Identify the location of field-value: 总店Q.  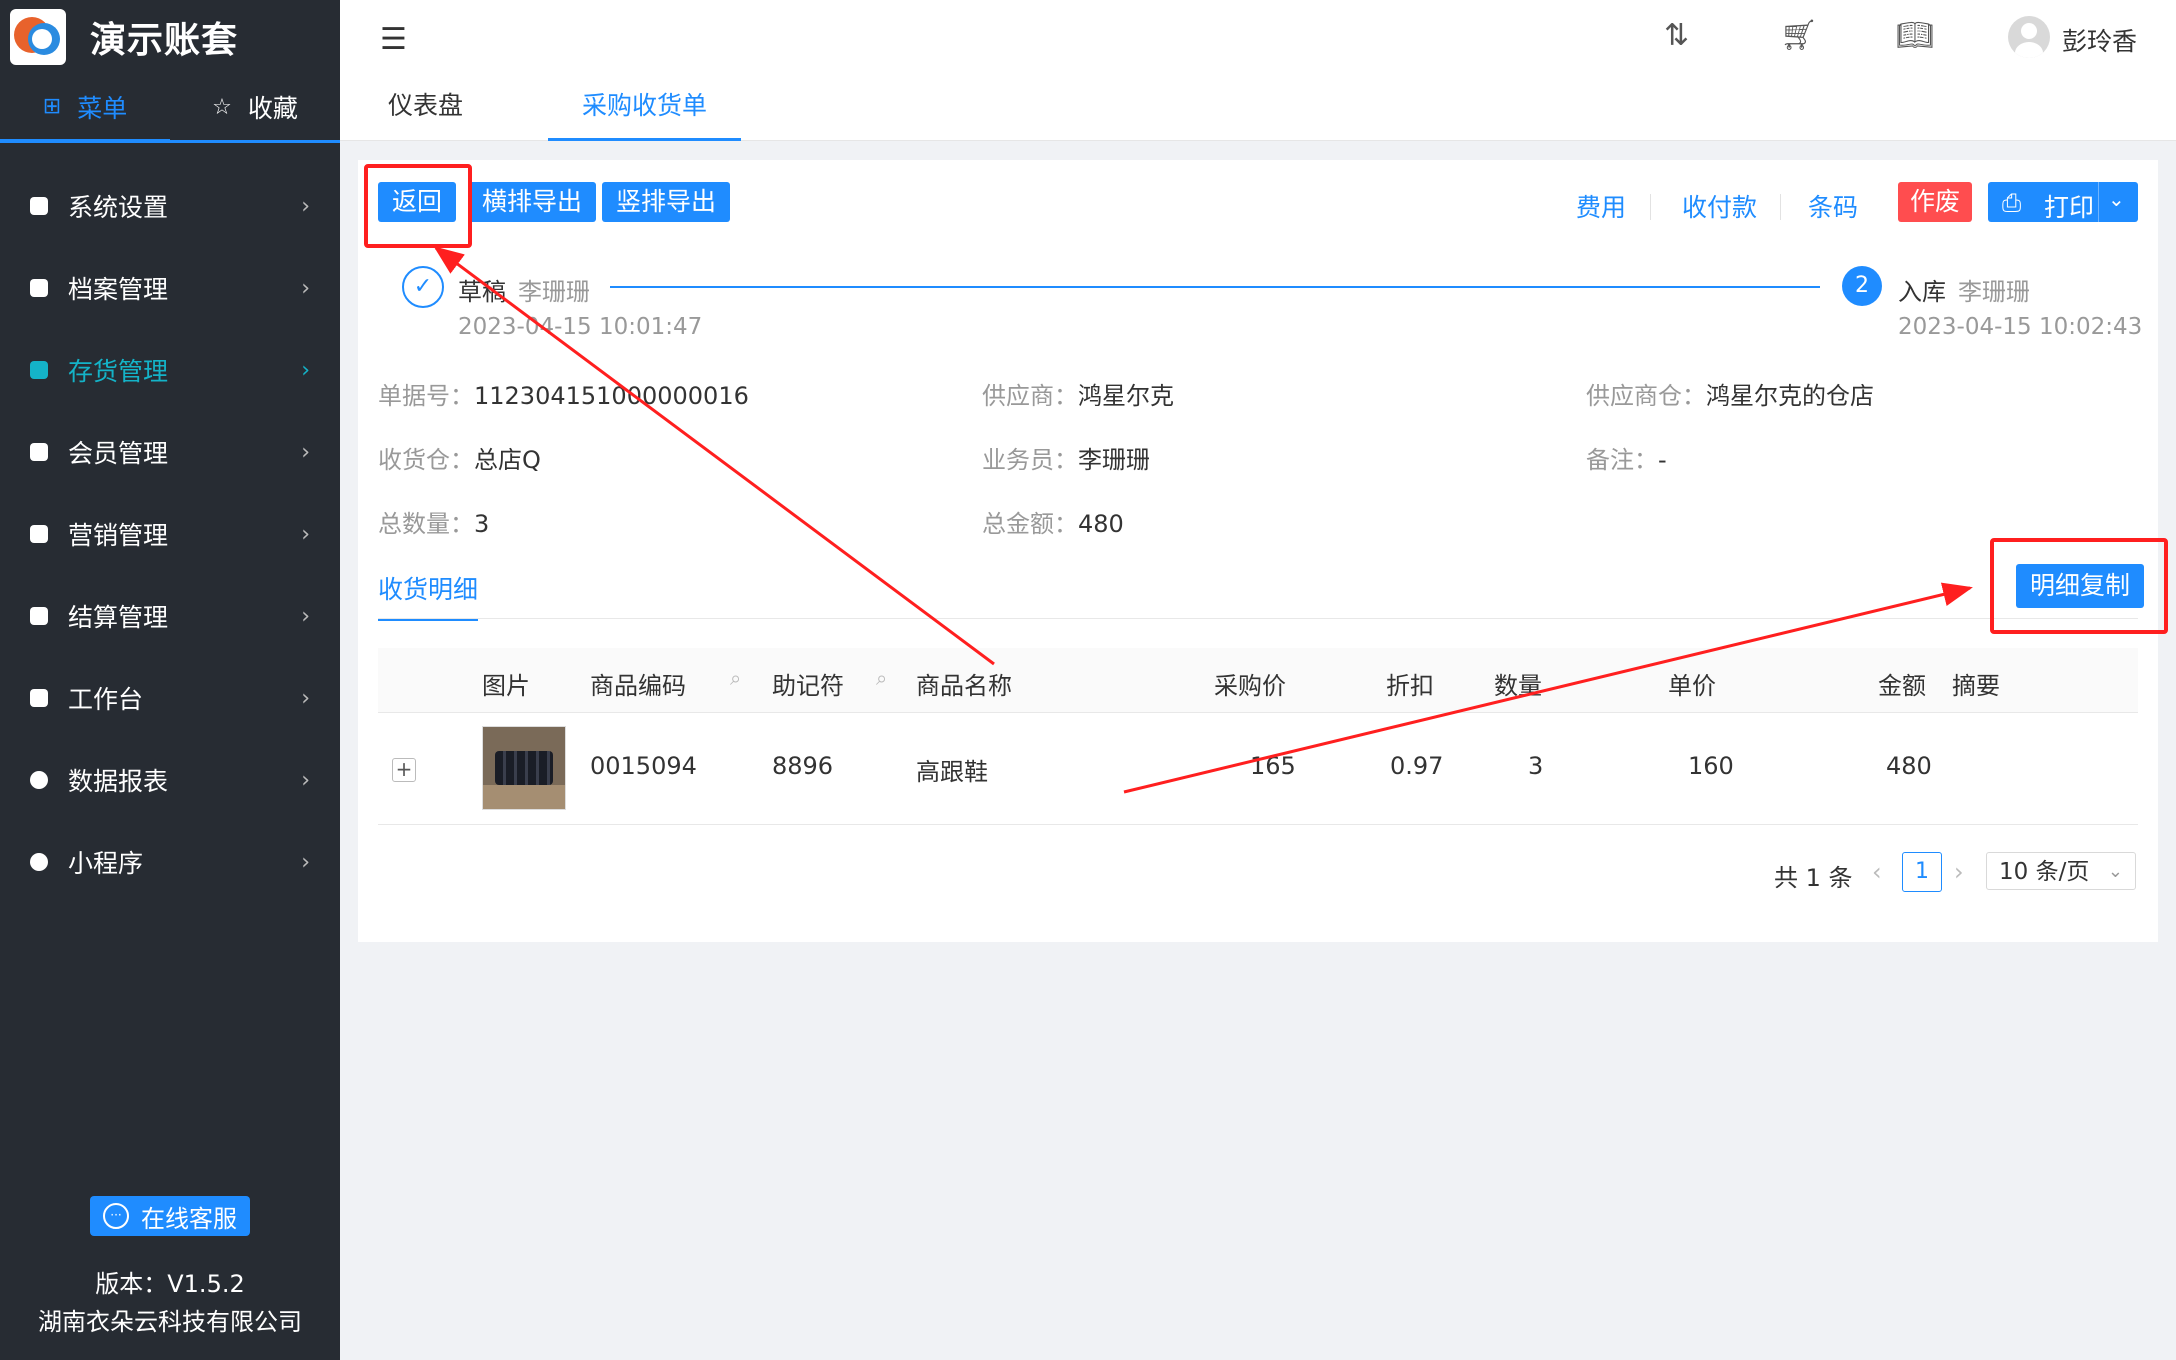
(507, 460).